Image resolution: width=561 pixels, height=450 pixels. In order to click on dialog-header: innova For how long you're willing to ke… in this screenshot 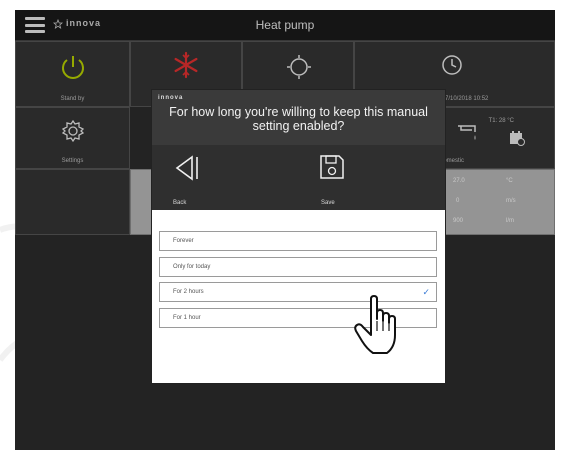, I will do `click(298, 117)`.